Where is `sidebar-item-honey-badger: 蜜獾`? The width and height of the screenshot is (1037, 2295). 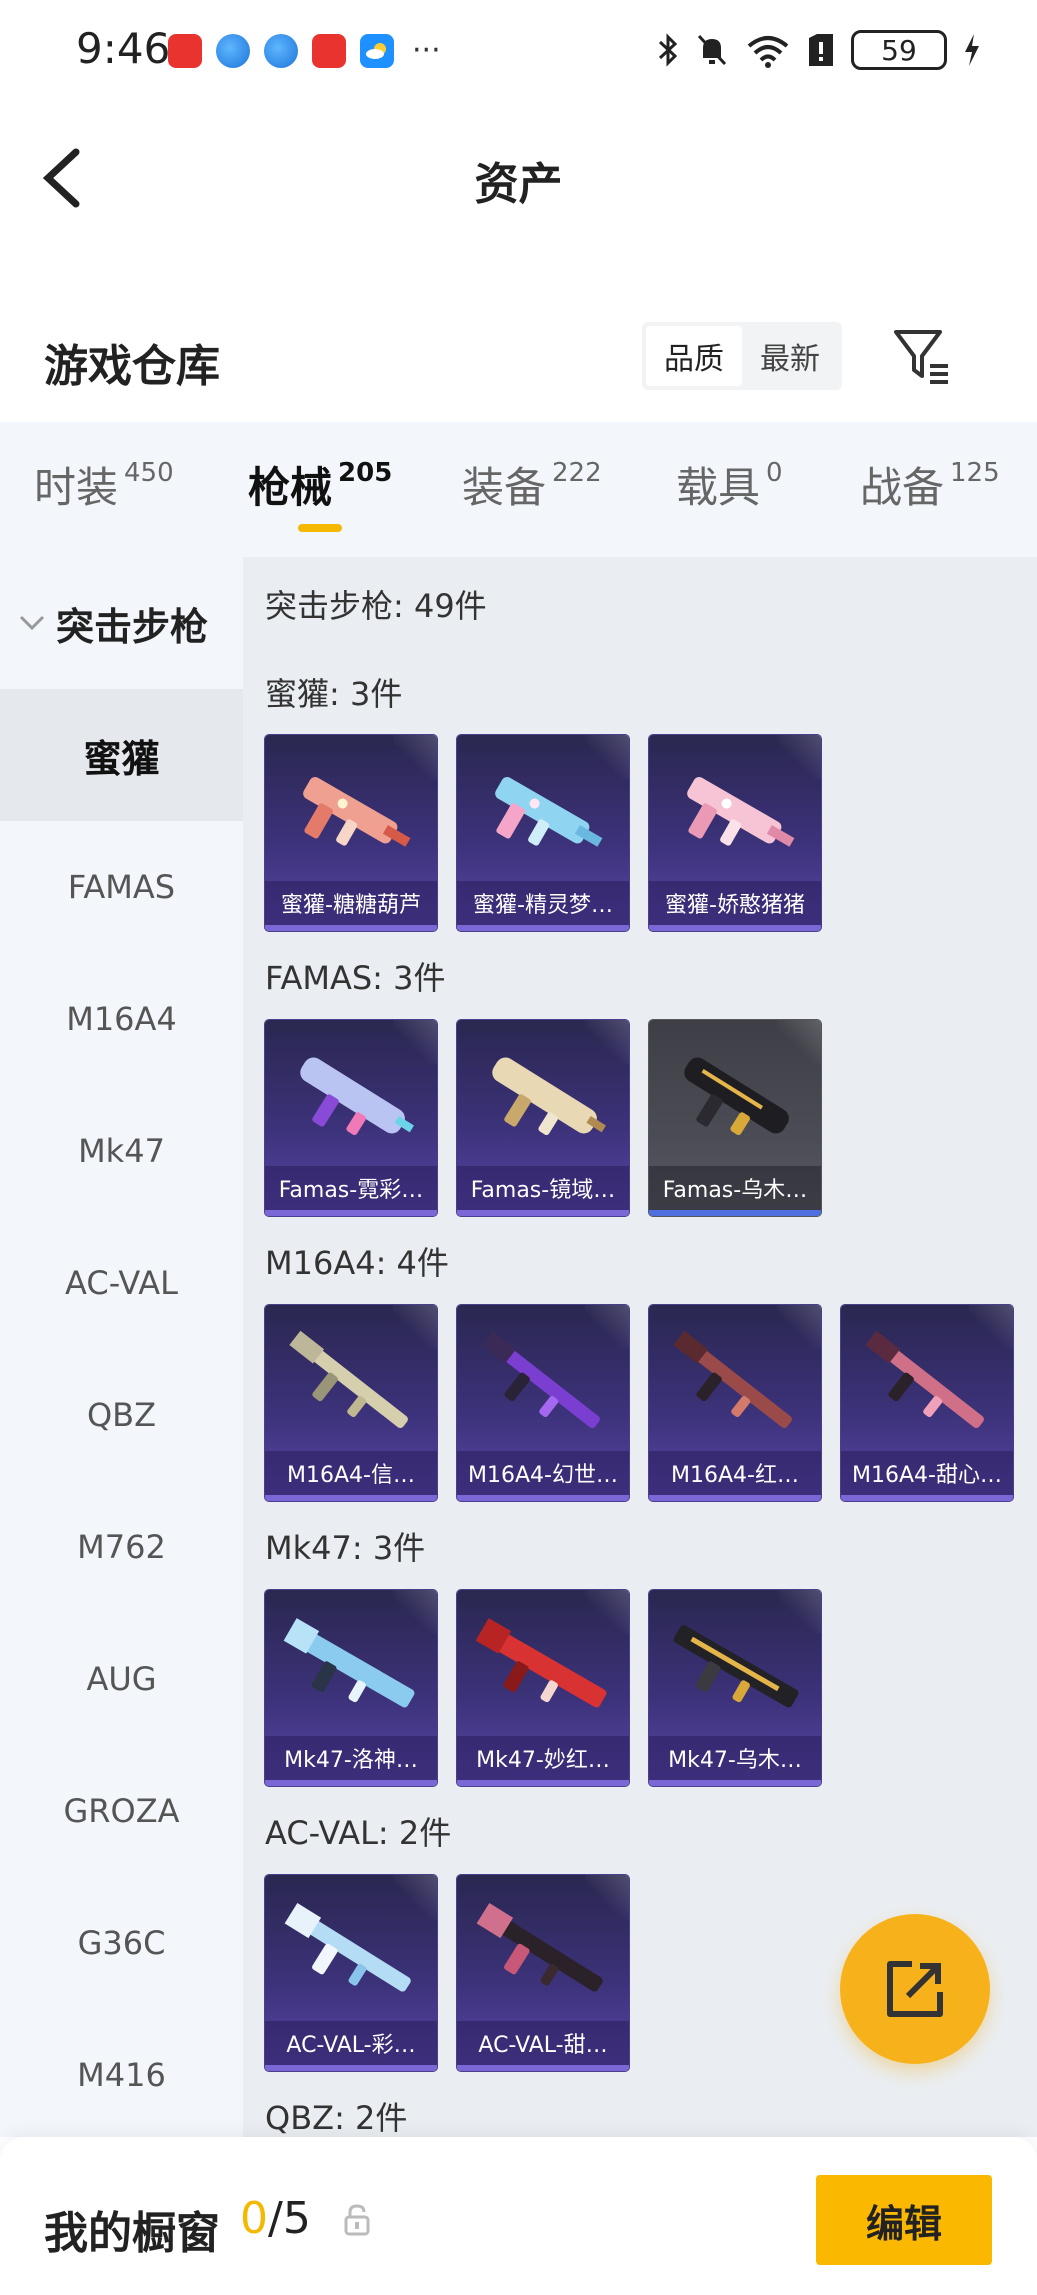
sidebar-item-honey-badger: 蜜獾 is located at coordinates (121, 755).